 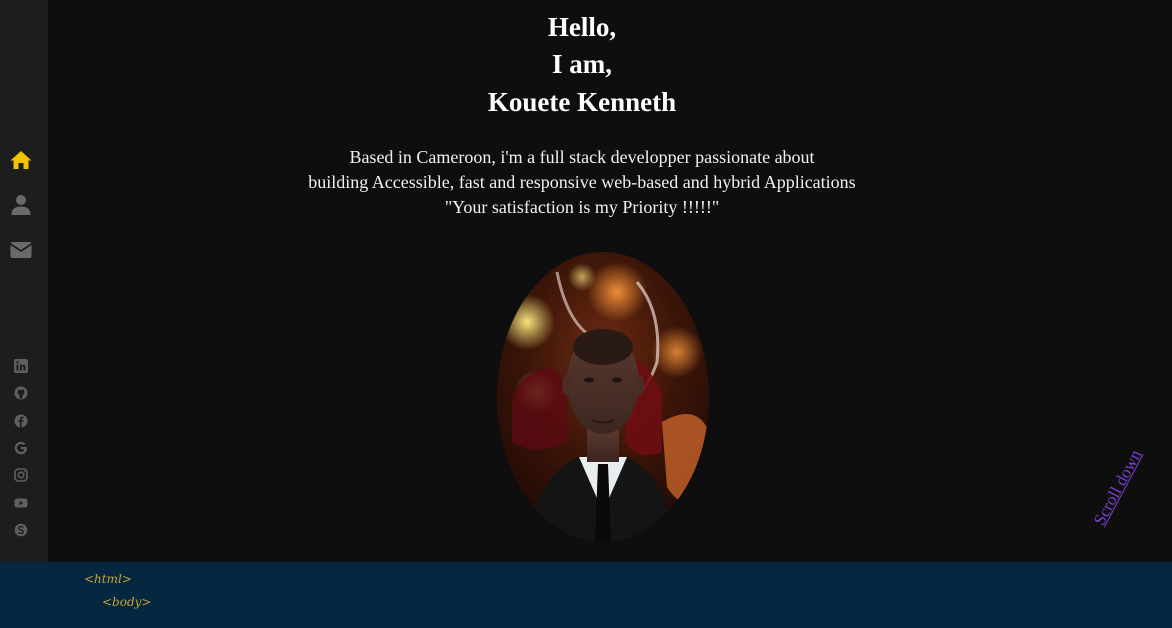 What do you see at coordinates (21, 475) in the screenshot?
I see `instagram-icon` at bounding box center [21, 475].